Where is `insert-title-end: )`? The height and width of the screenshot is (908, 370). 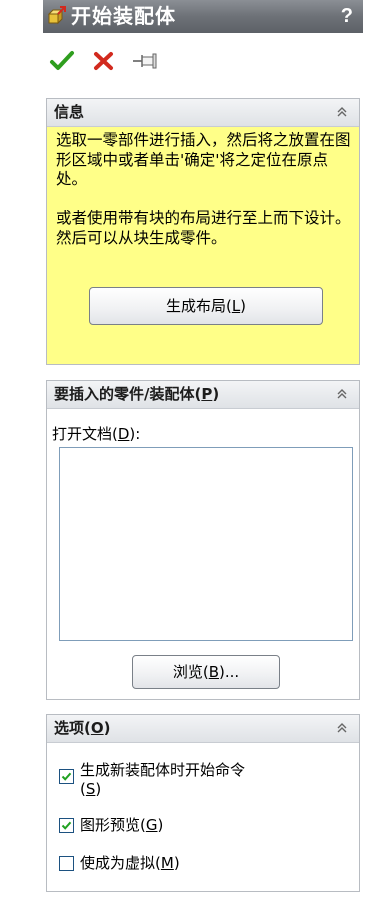 insert-title-end: ) is located at coordinates (216, 394).